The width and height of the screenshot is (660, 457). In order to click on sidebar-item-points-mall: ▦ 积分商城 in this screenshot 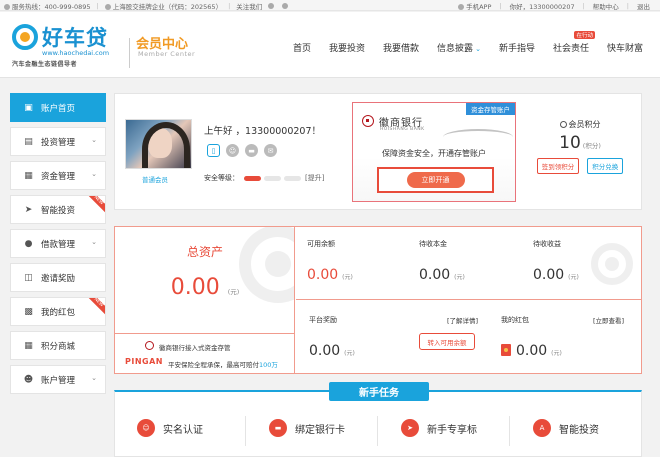, I will do `click(58, 345)`.